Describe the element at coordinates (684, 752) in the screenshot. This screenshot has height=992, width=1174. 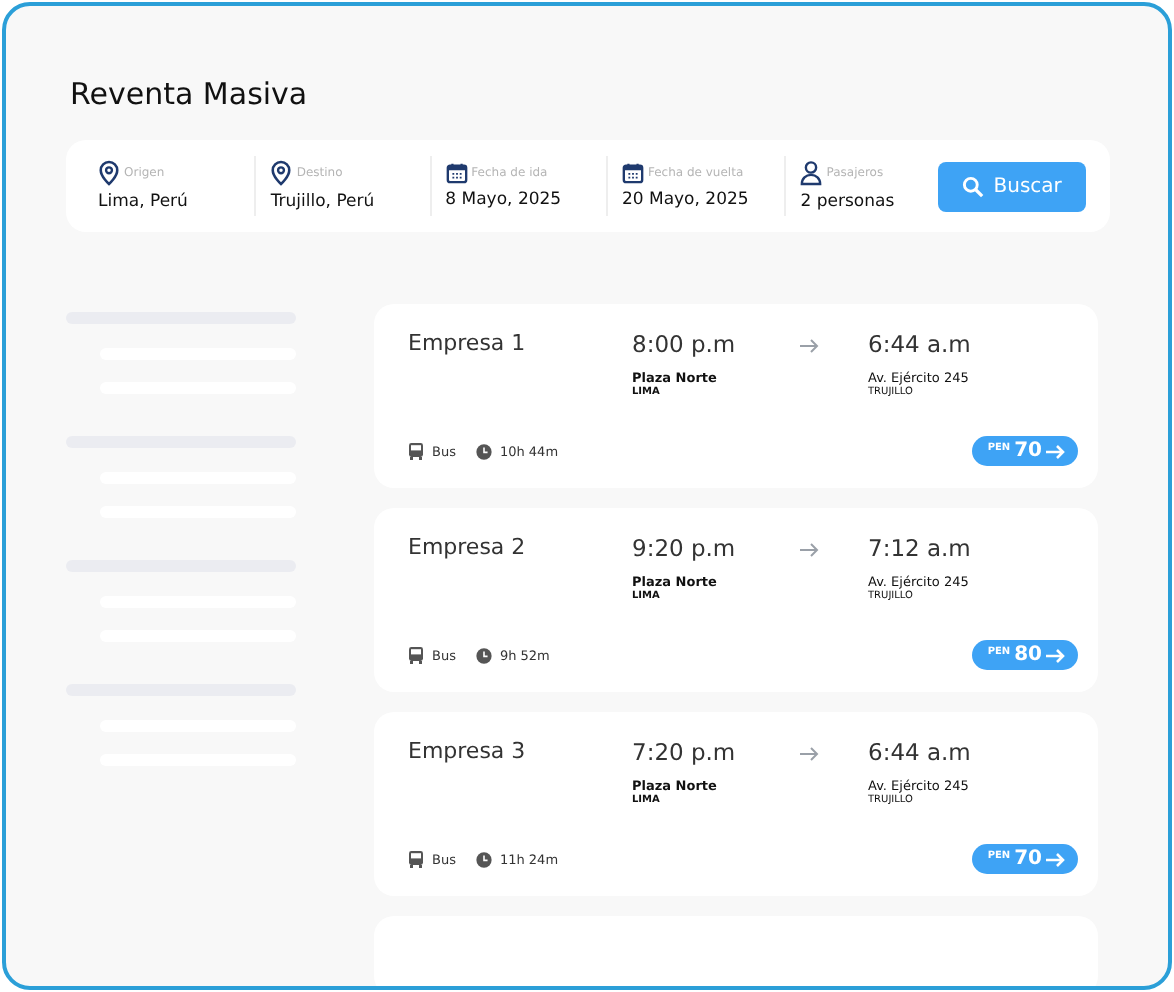
I see `departure-time: 7:20 p.m` at that location.